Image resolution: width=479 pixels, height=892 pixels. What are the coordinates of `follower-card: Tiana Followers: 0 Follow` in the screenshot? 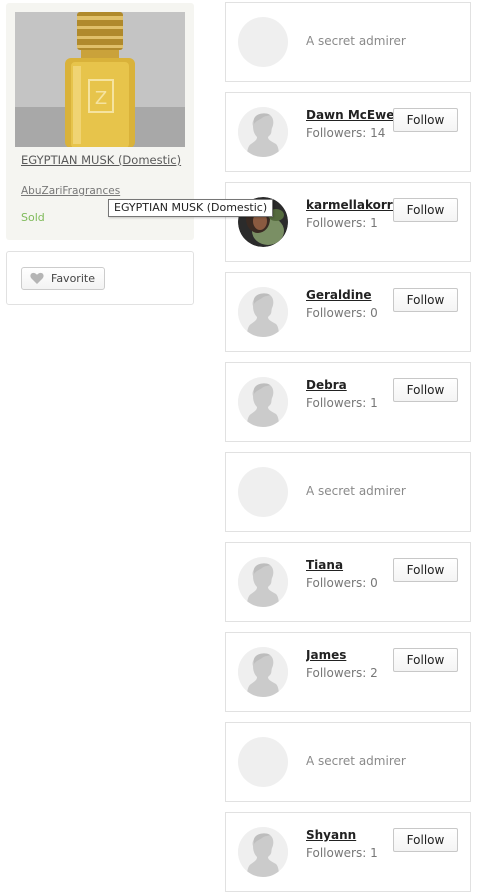 It's located at (348, 582).